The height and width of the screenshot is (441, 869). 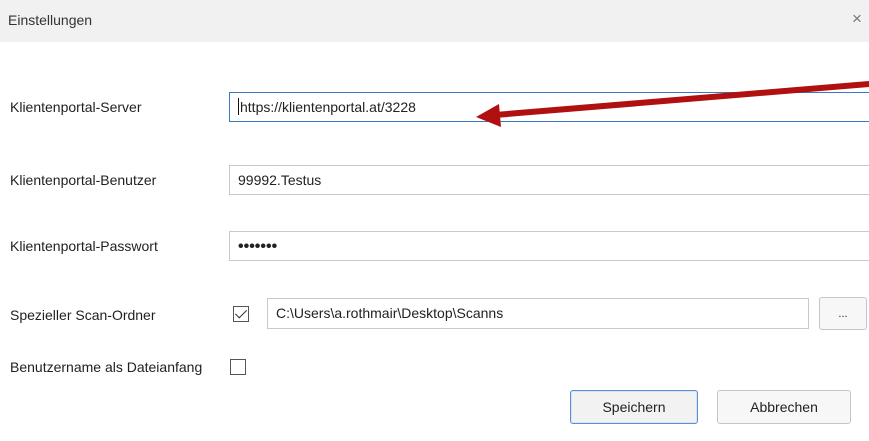 What do you see at coordinates (83, 180) in the screenshot?
I see `user-label: Klientenportal-Benutzer` at bounding box center [83, 180].